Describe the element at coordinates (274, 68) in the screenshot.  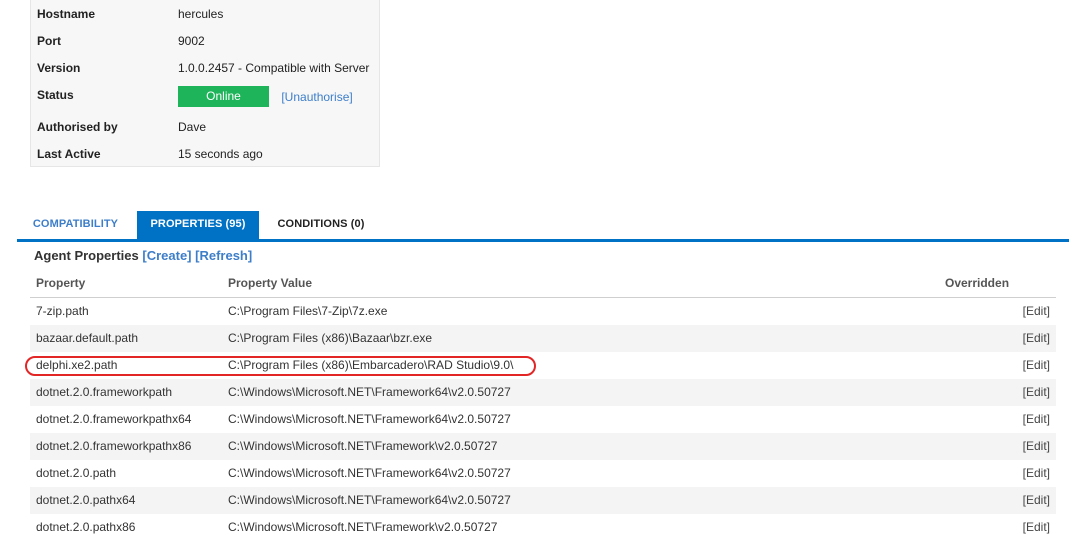
I see `version-value: 1.0.0.2457 - Compatible with Server` at that location.